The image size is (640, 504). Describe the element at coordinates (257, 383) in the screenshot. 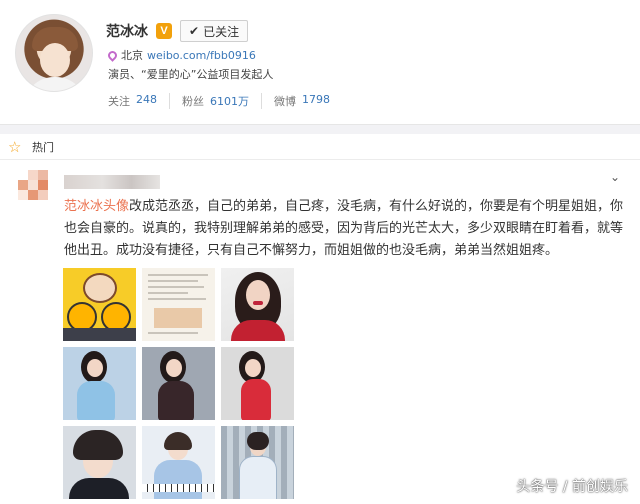

I see `photo-red-sweater` at that location.